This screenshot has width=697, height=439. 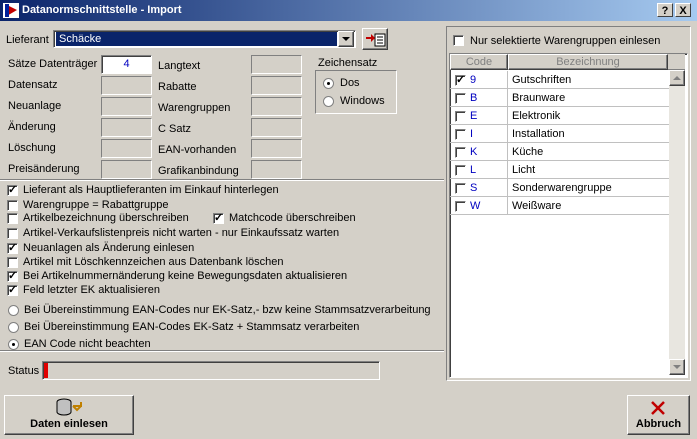 What do you see at coordinates (348, 63) in the screenshot?
I see `charset-label: Zeichensatz` at bounding box center [348, 63].